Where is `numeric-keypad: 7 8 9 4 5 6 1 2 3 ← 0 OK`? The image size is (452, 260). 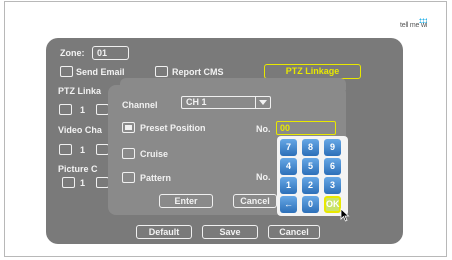 numeric-keypad: 7 8 9 4 5 6 1 2 3 ← 0 OK is located at coordinates (312, 176).